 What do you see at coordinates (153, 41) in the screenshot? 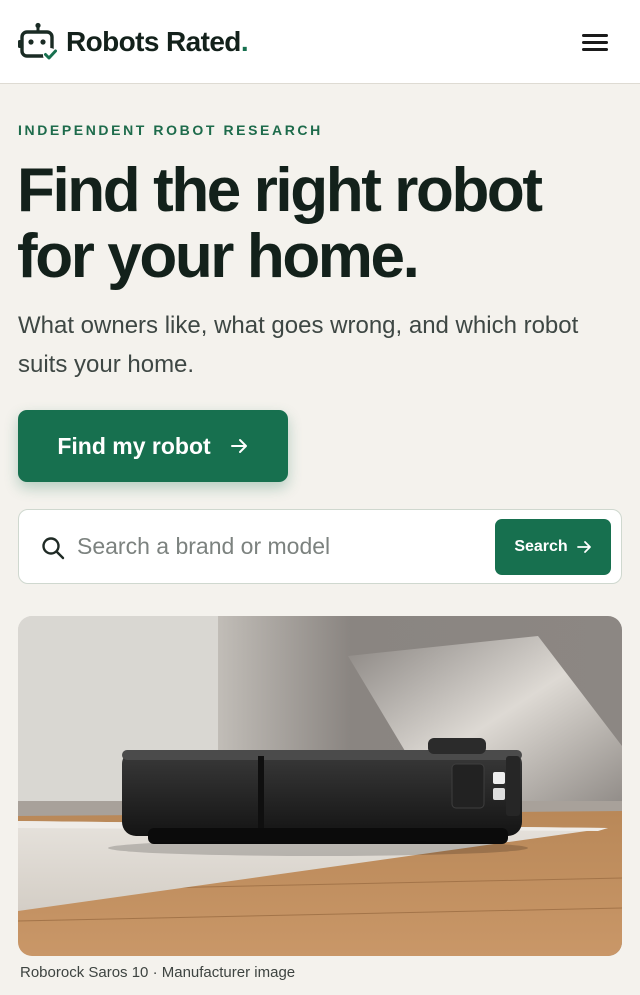
I see `brand-name: Robots Rated` at bounding box center [153, 41].